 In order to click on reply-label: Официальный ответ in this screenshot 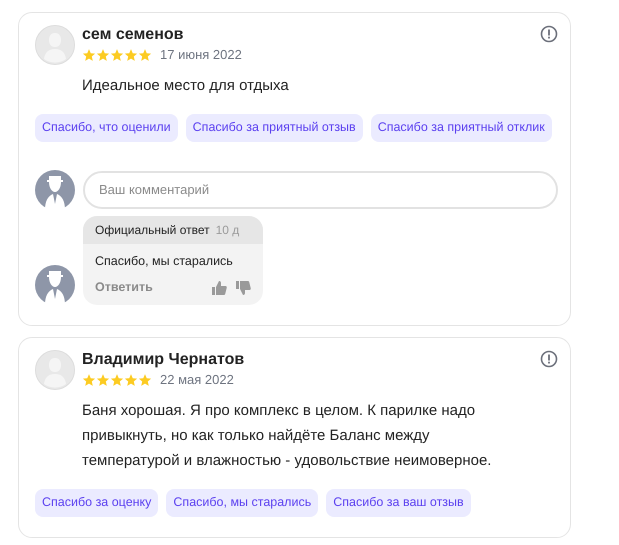, I will do `click(152, 230)`.